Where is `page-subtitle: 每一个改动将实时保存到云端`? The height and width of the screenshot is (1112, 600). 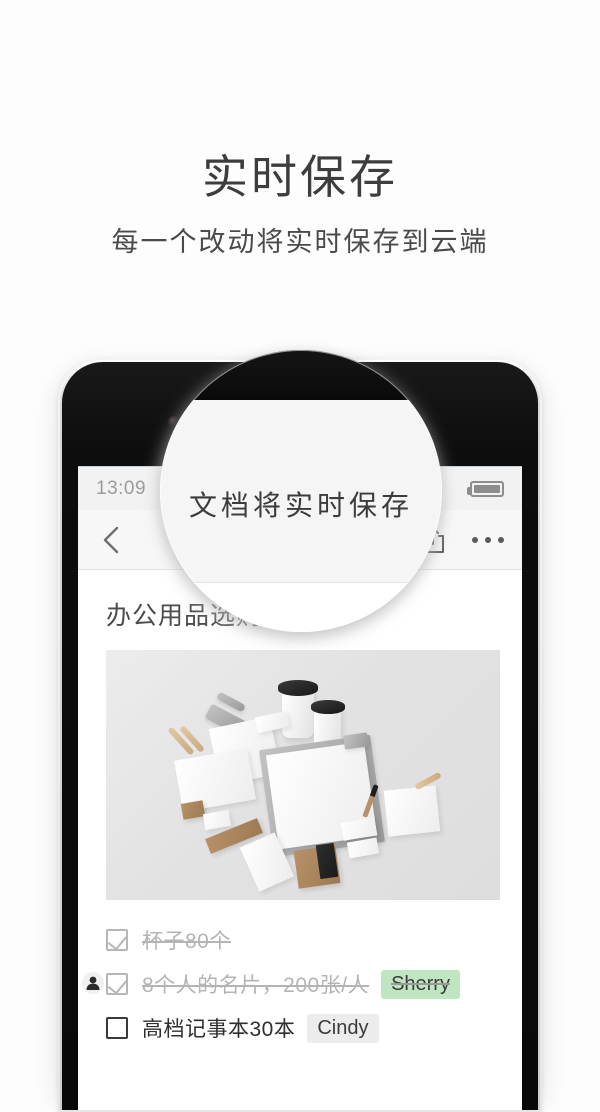 page-subtitle: 每一个改动将实时保存到云端 is located at coordinates (300, 242).